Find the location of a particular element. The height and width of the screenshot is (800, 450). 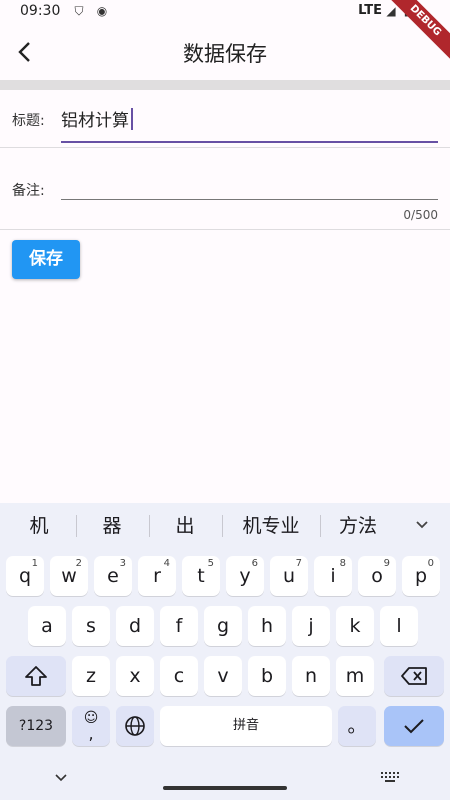

key-label: c is located at coordinates (179, 676).